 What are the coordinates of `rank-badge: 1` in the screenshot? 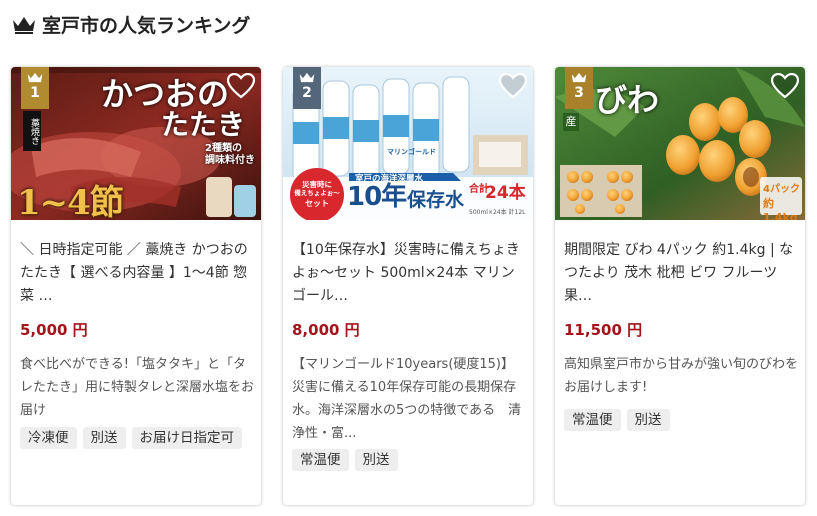 It's located at (35, 88).